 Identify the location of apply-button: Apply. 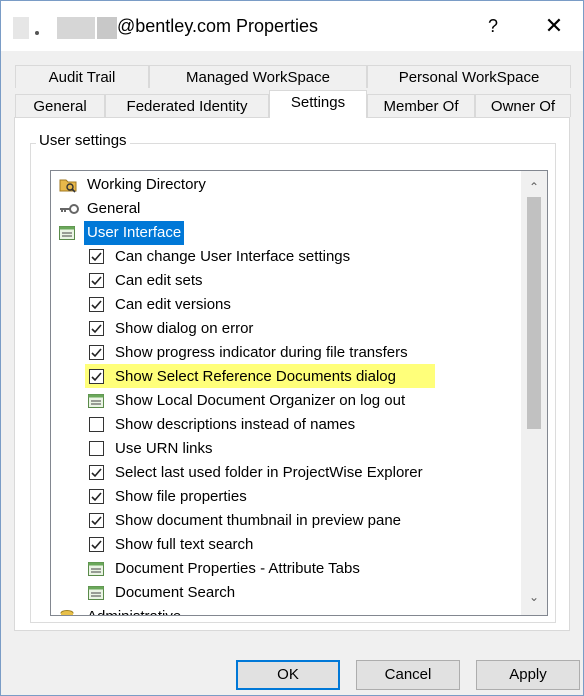
(528, 675).